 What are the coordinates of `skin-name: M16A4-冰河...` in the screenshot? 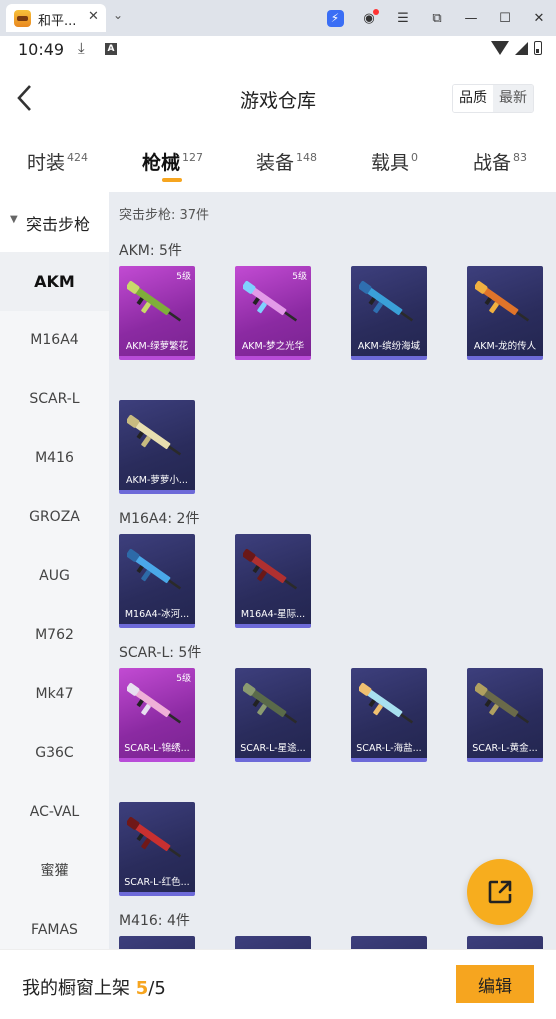 It's located at (157, 614).